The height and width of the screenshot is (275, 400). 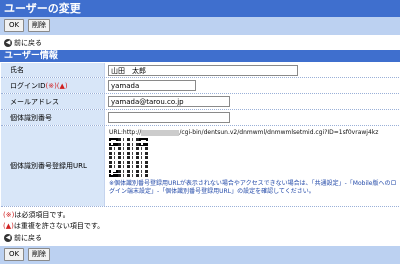 What do you see at coordinates (54, 226) in the screenshot?
I see `unique-footnote: (▲)は重複を許さない項目です。` at bounding box center [54, 226].